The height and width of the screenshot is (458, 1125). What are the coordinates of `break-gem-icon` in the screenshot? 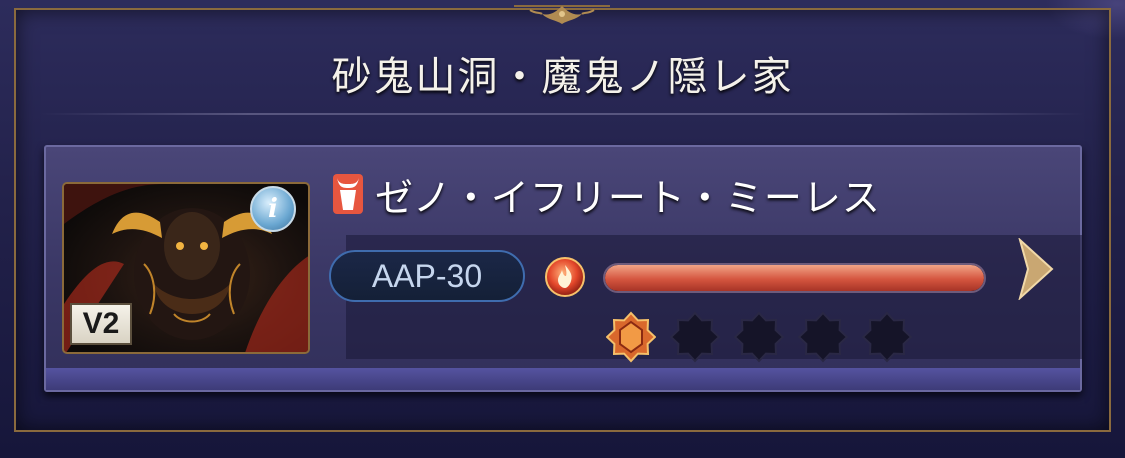 It's located at (631, 337).